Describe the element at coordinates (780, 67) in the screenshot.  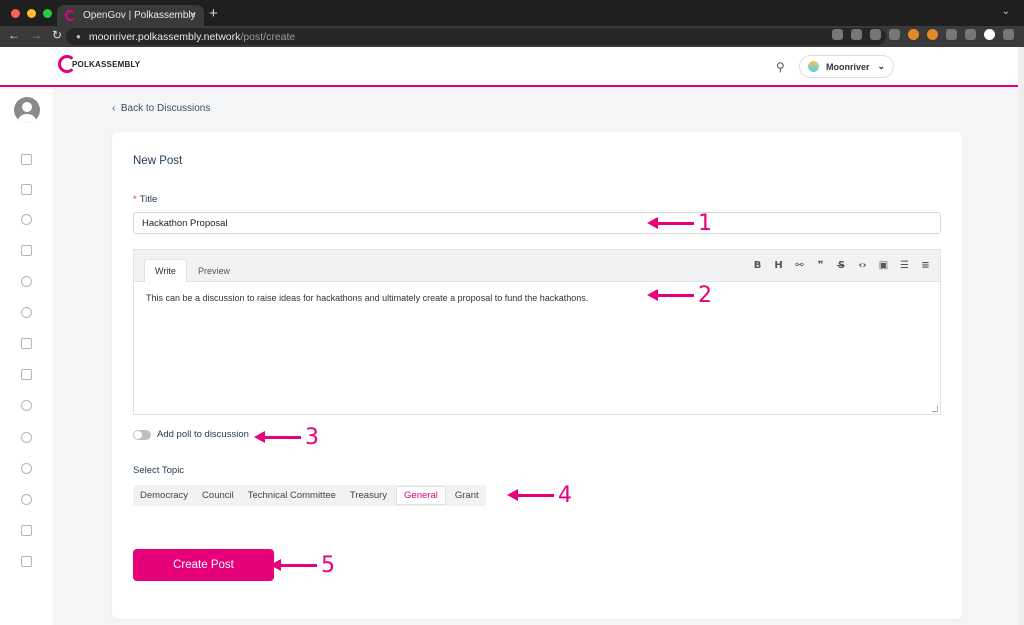
I see `search-icon: ⚲` at that location.